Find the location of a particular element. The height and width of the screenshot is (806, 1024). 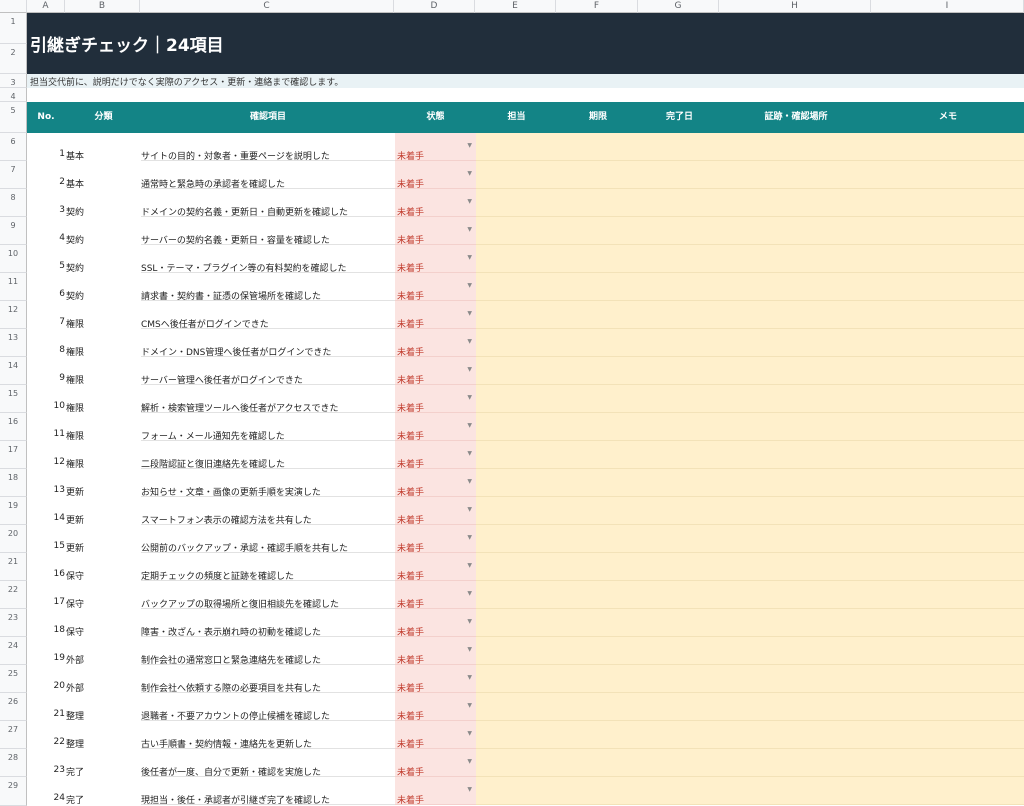

row-number-cell: 23 is located at coordinates (46, 763).